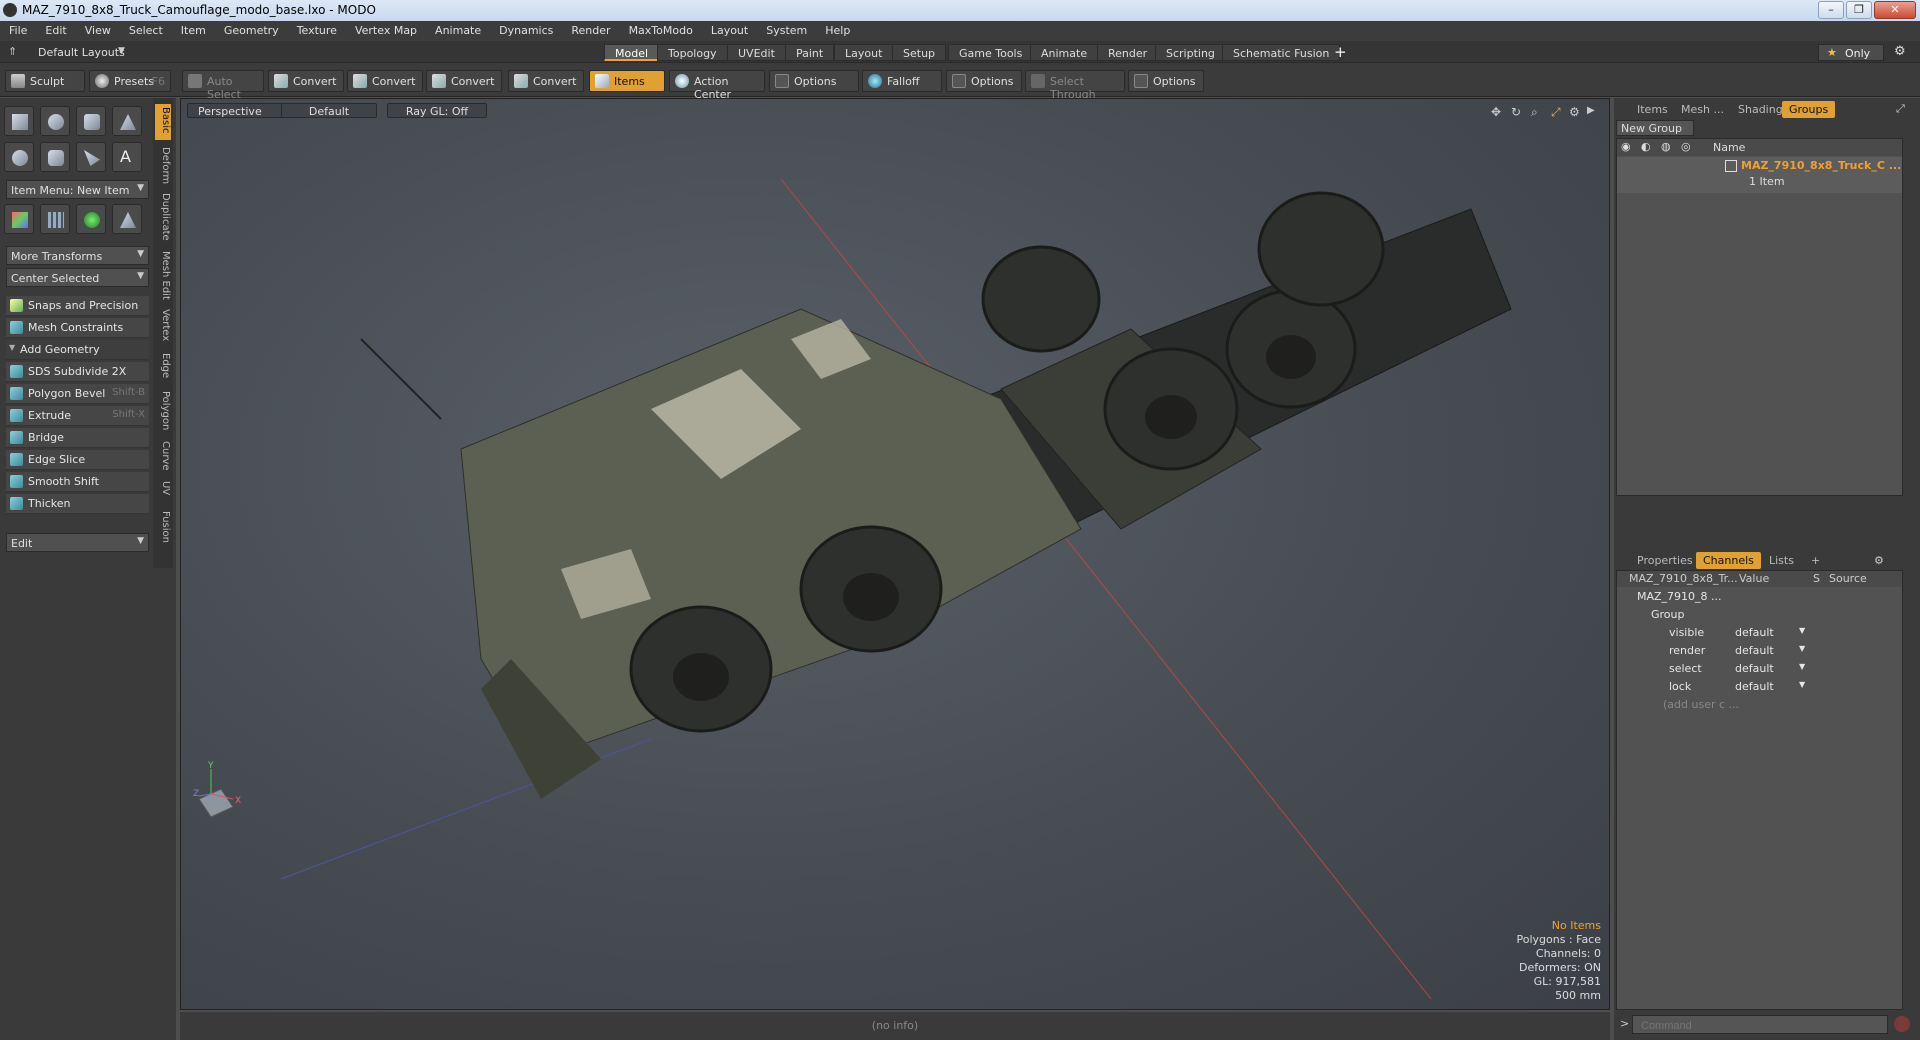 Image resolution: width=1920 pixels, height=1040 pixels. What do you see at coordinates (77, 255) in the screenshot?
I see `more-transforms-dropdown: More Transforms ▼` at bounding box center [77, 255].